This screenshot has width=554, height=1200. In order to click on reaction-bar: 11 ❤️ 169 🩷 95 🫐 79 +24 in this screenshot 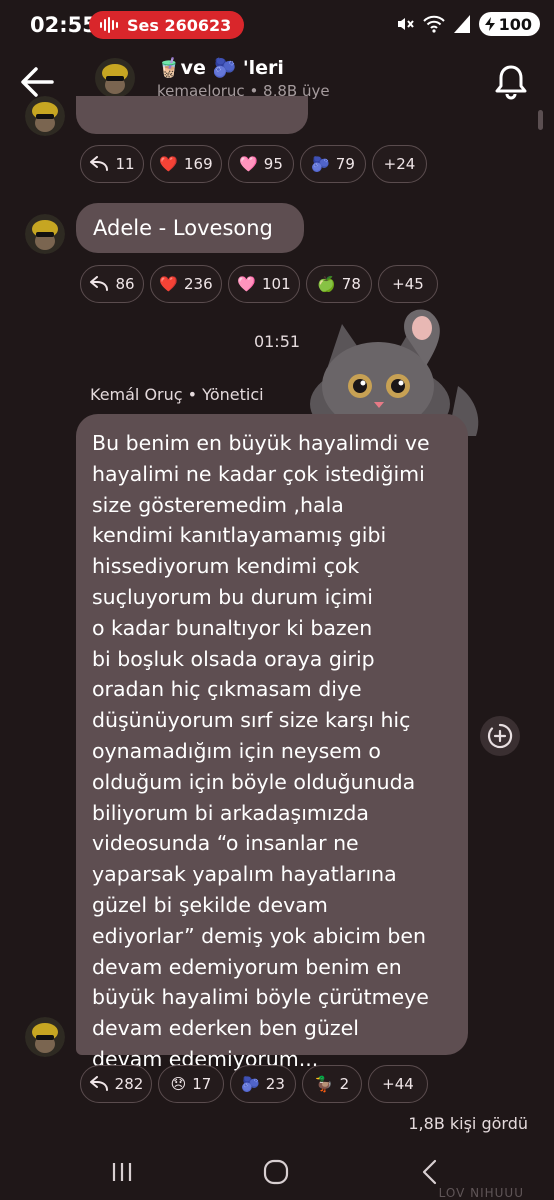, I will do `click(253, 164)`.